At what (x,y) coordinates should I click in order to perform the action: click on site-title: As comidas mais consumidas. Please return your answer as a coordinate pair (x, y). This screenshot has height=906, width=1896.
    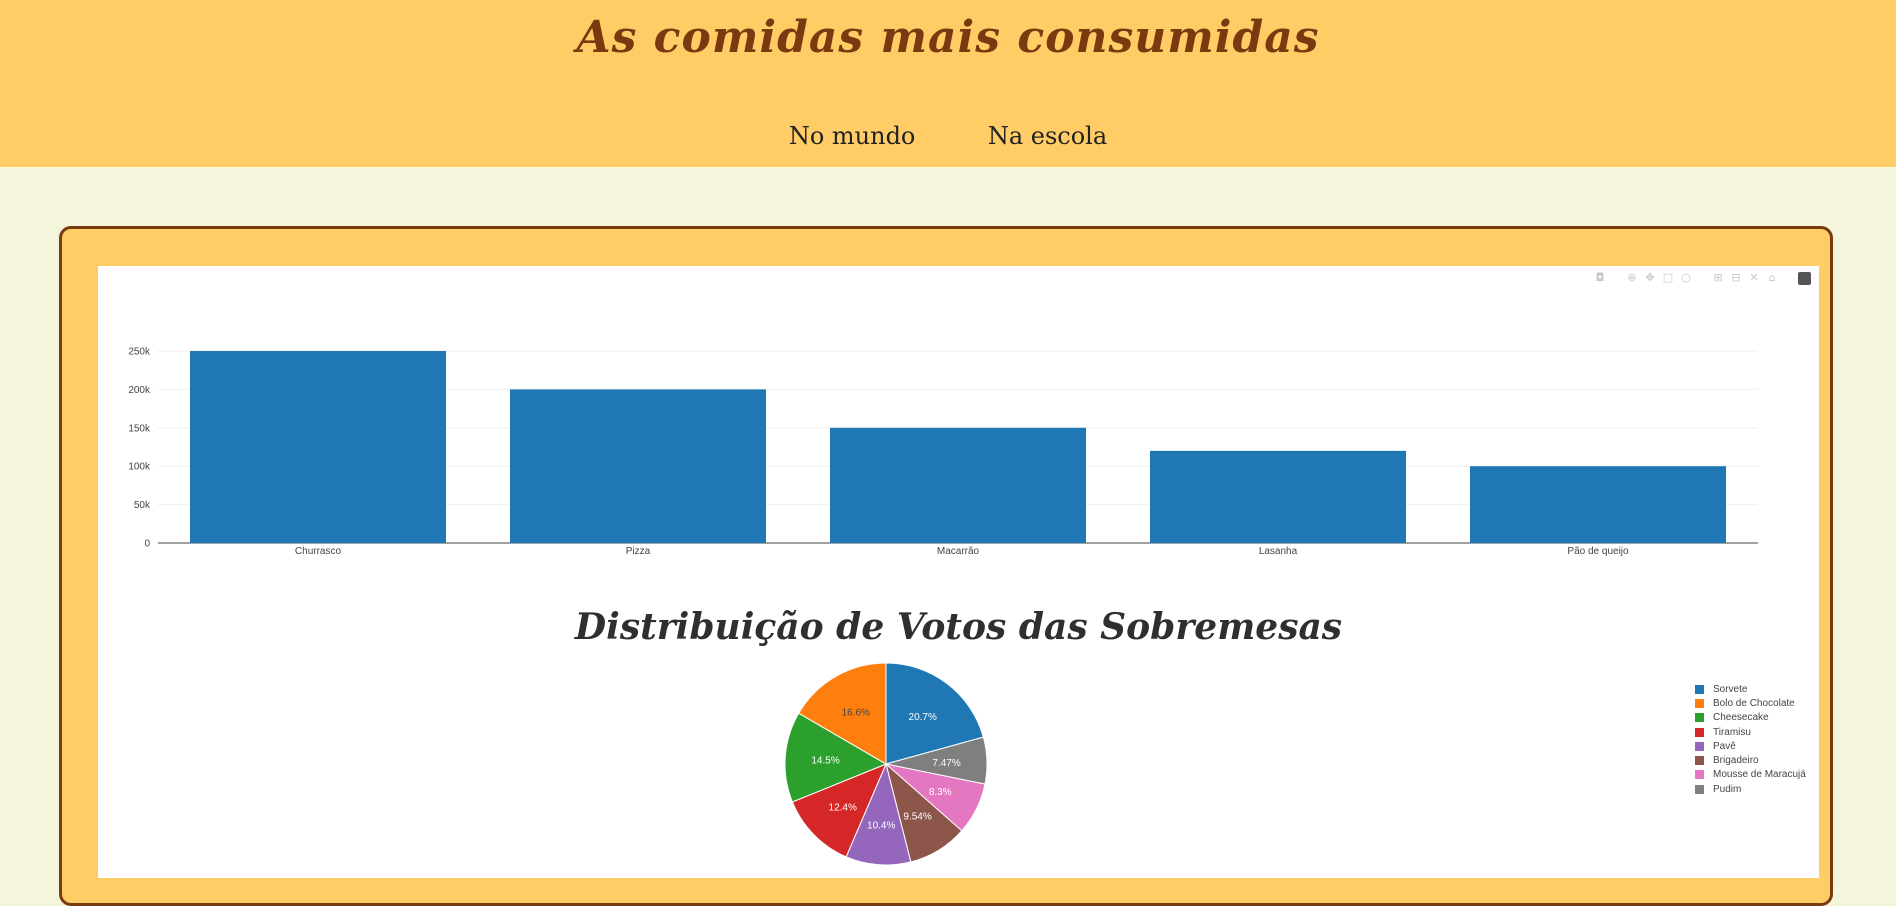
    Looking at the image, I should click on (948, 37).